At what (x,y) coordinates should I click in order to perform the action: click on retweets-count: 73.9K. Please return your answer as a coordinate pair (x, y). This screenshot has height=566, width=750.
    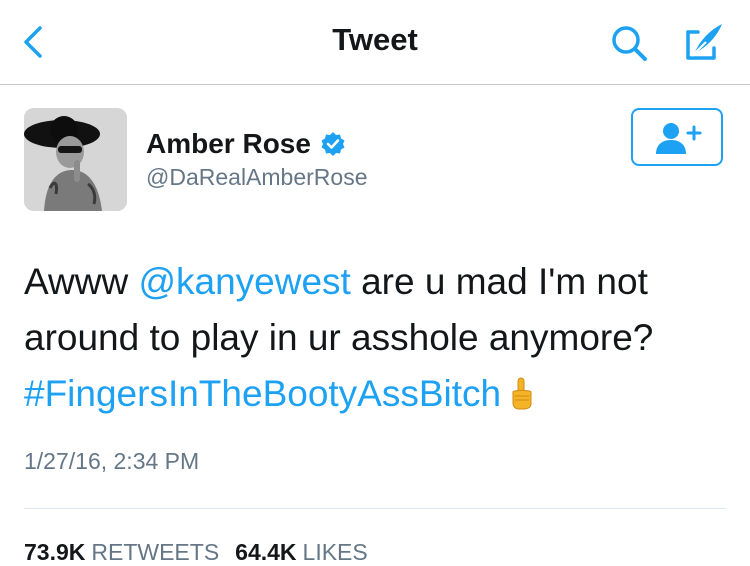
    Looking at the image, I should click on (55, 552).